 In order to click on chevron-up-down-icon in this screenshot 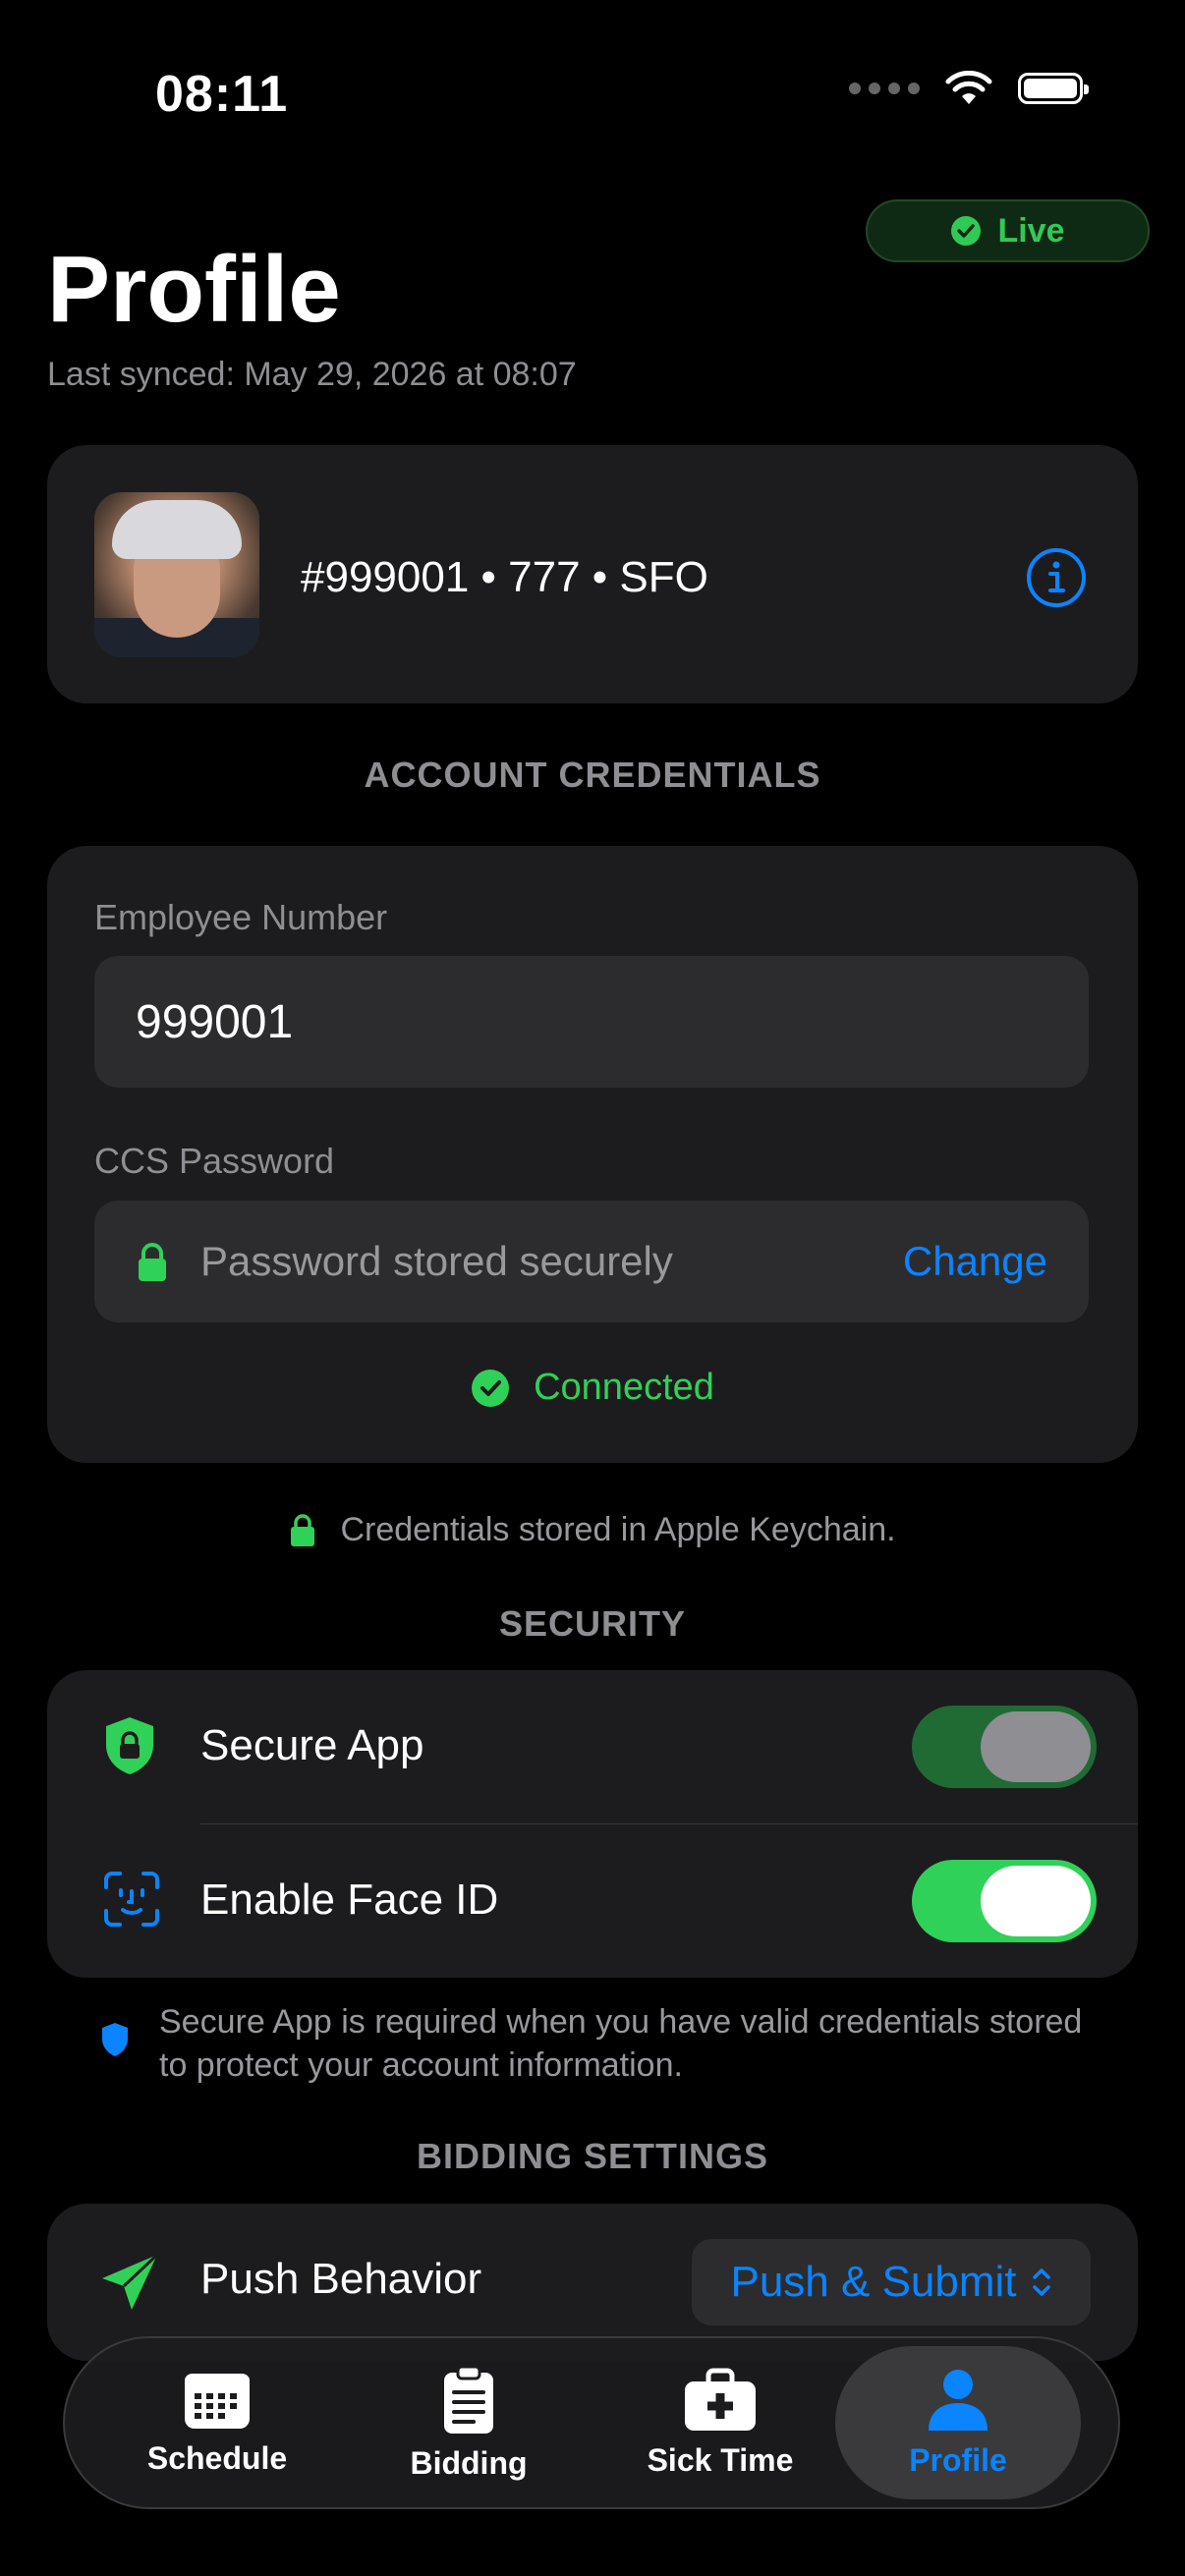, I will do `click(1041, 2282)`.